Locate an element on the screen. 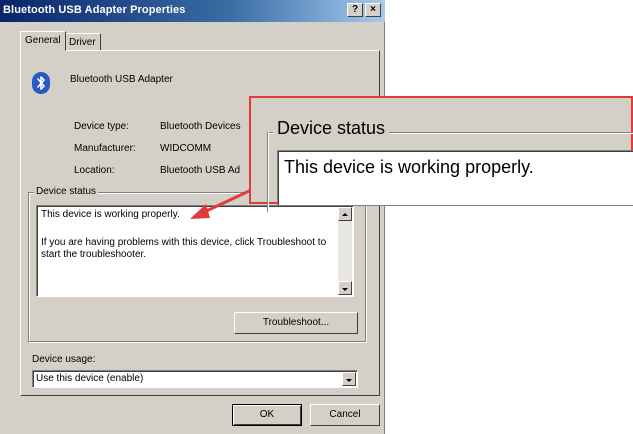 The width and height of the screenshot is (633, 434). zoom-status-textbox: This device is working properly. is located at coordinates (455, 178).